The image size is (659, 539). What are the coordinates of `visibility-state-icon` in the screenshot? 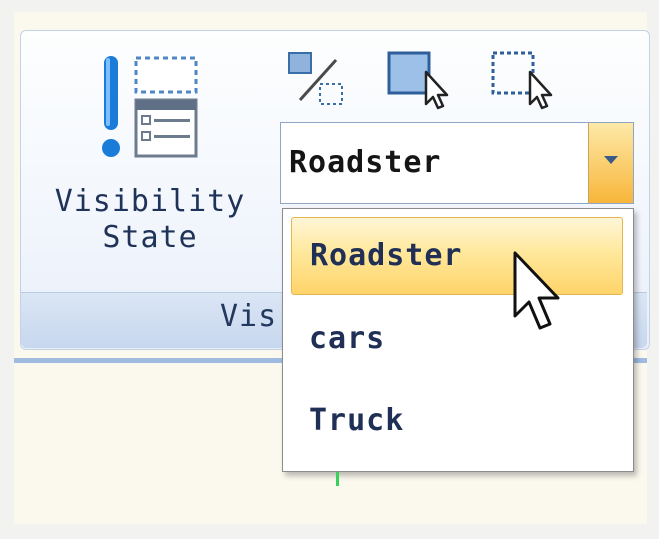 It's located at (150, 107).